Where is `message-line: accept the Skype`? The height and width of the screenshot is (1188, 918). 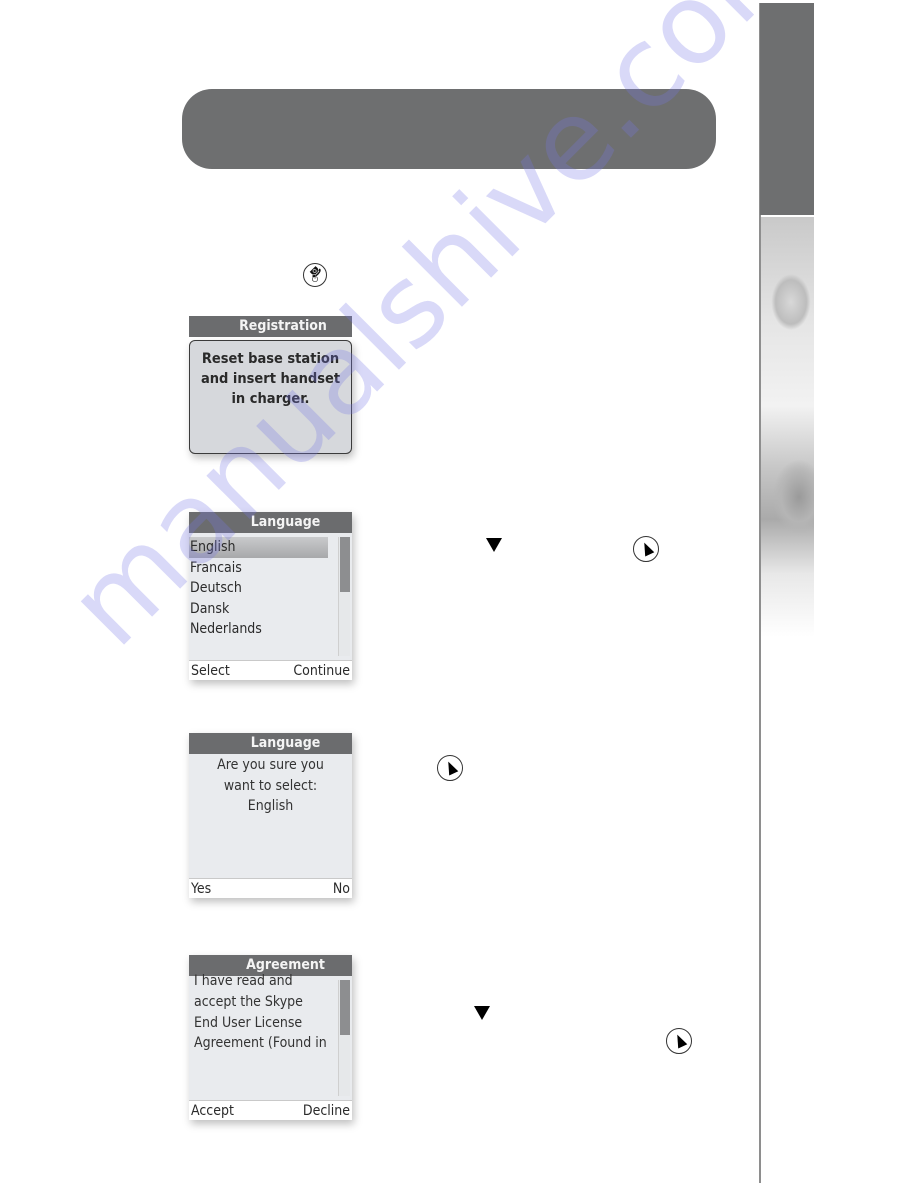
message-line: accept the Skype is located at coordinates (248, 1001).